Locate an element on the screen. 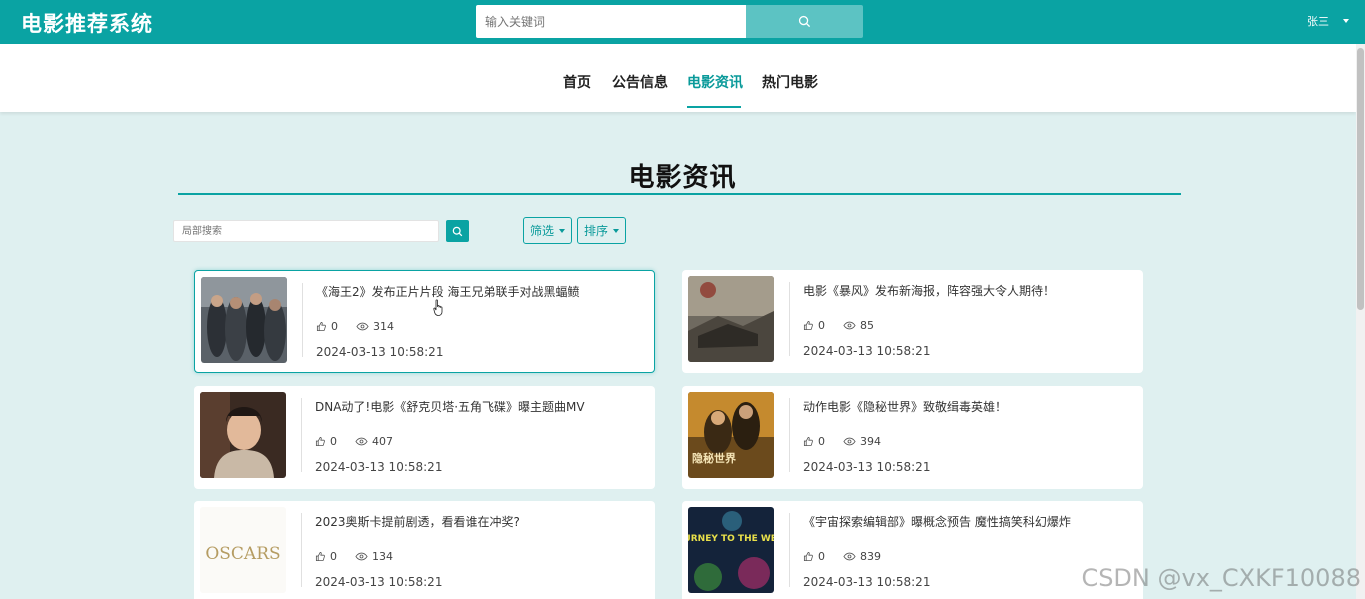  news-stats: 0 394 is located at coordinates (842, 441).